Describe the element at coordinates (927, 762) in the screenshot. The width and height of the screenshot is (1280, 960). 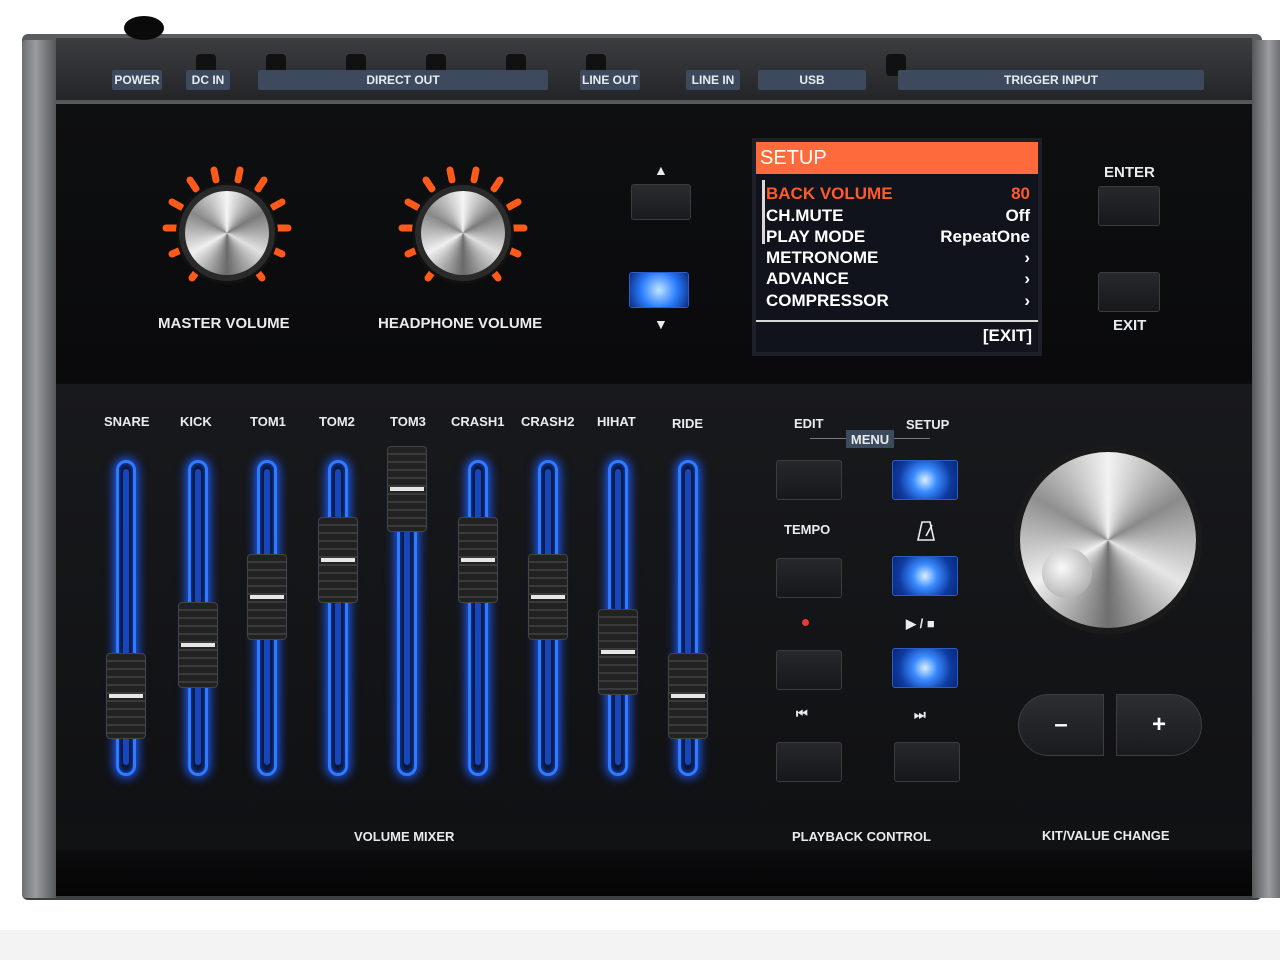
I see `next-track-button` at that location.